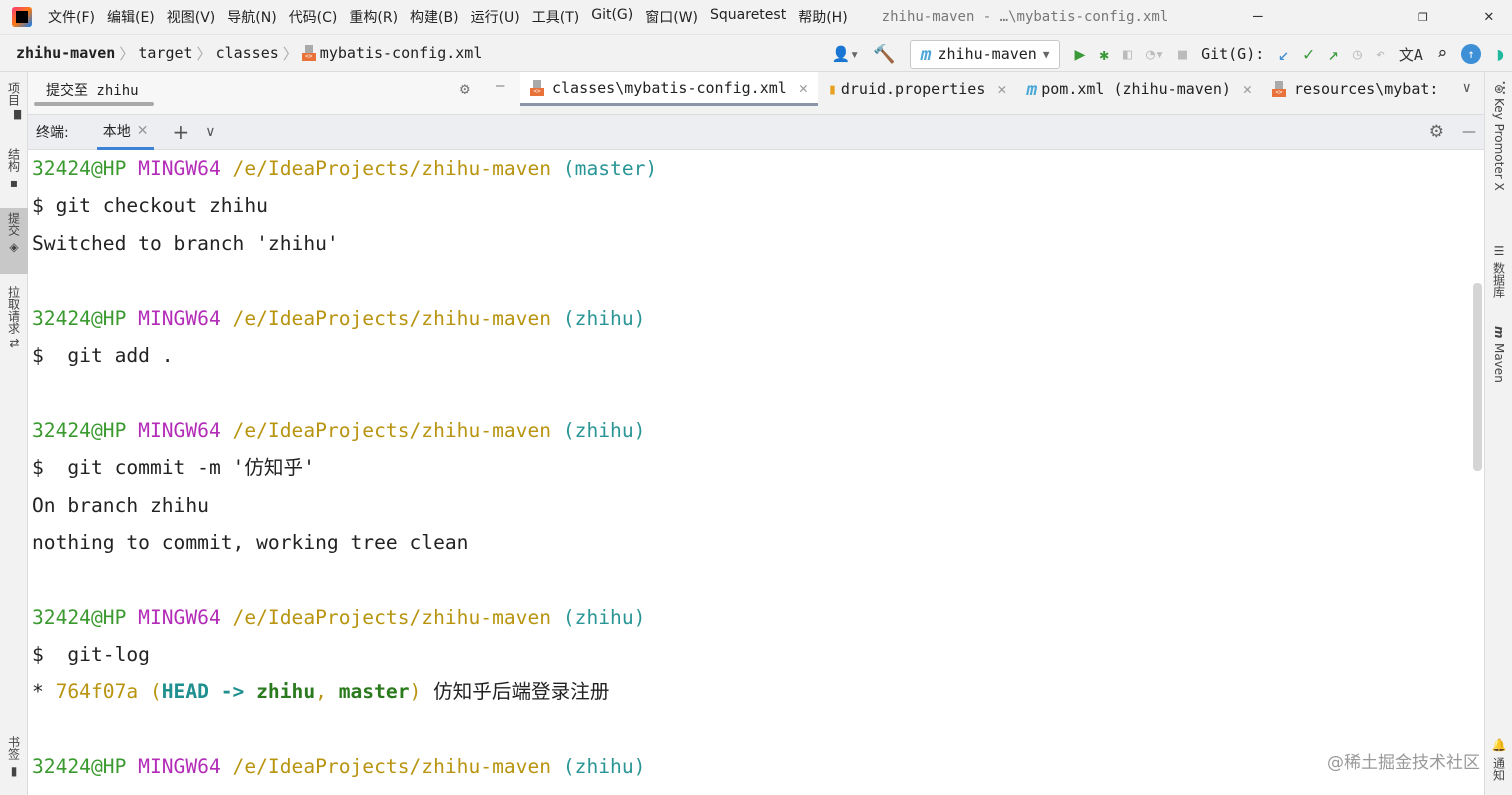 The image size is (1512, 795). I want to click on more-icon: ⋮, so click(1504, 88).